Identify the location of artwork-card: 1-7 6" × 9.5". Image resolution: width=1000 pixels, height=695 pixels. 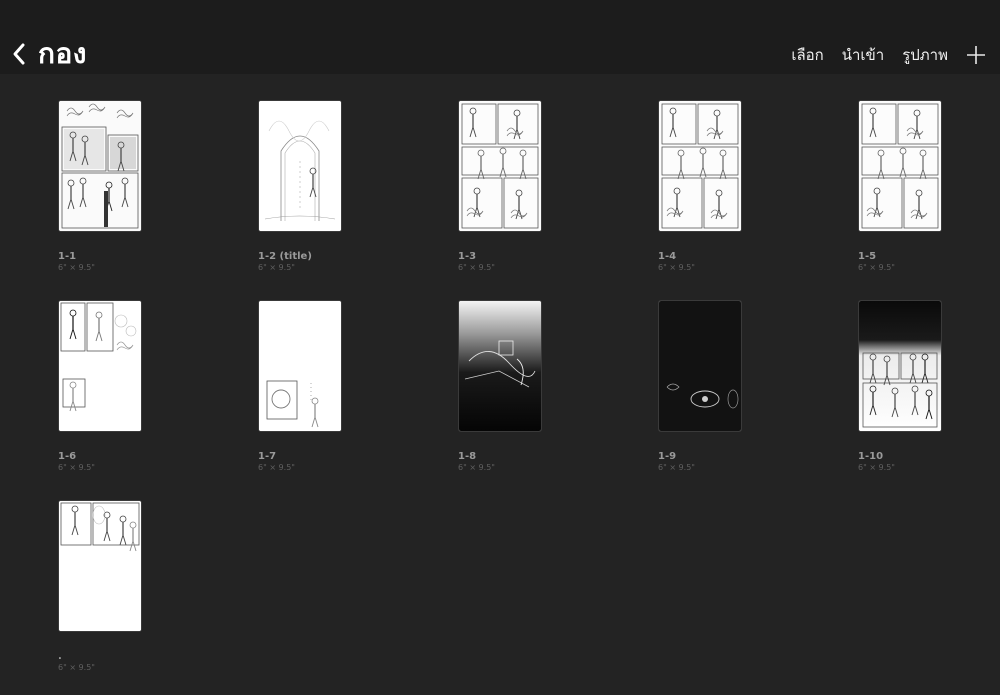
(300, 386).